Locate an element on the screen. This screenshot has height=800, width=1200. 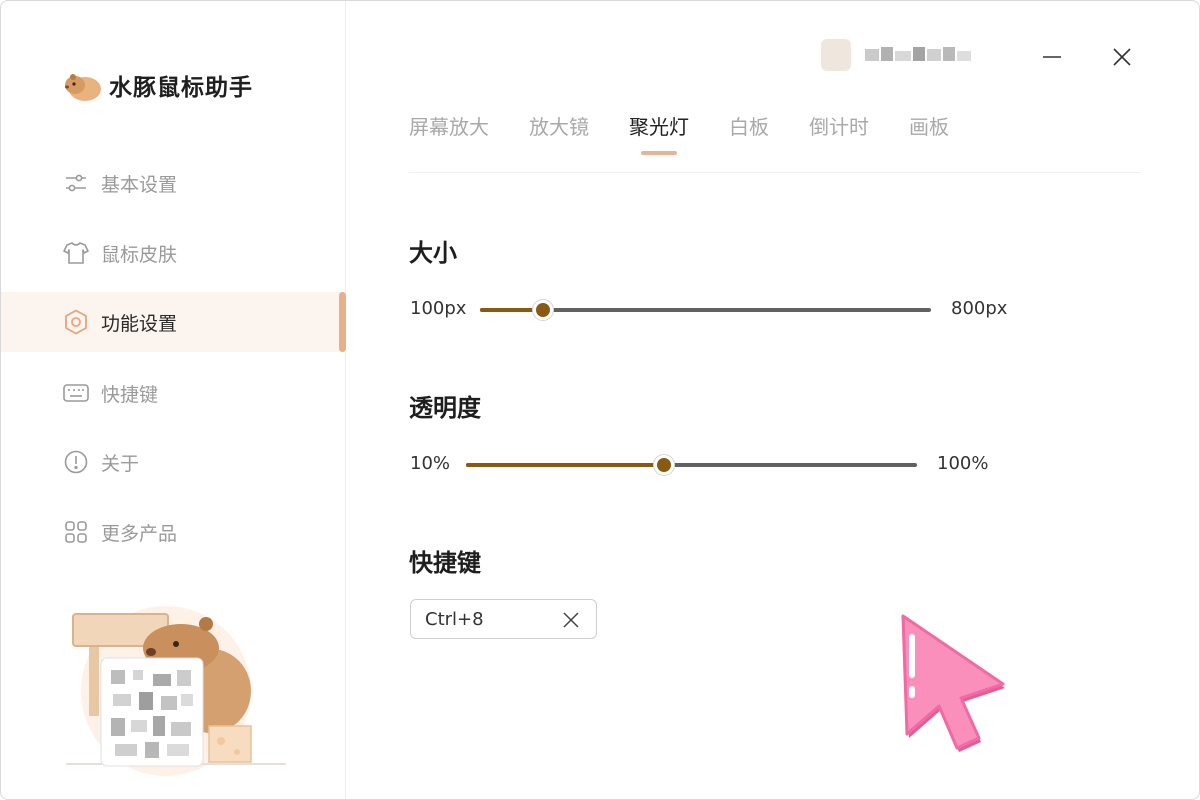
capybara-logo-icon is located at coordinates (83, 87).